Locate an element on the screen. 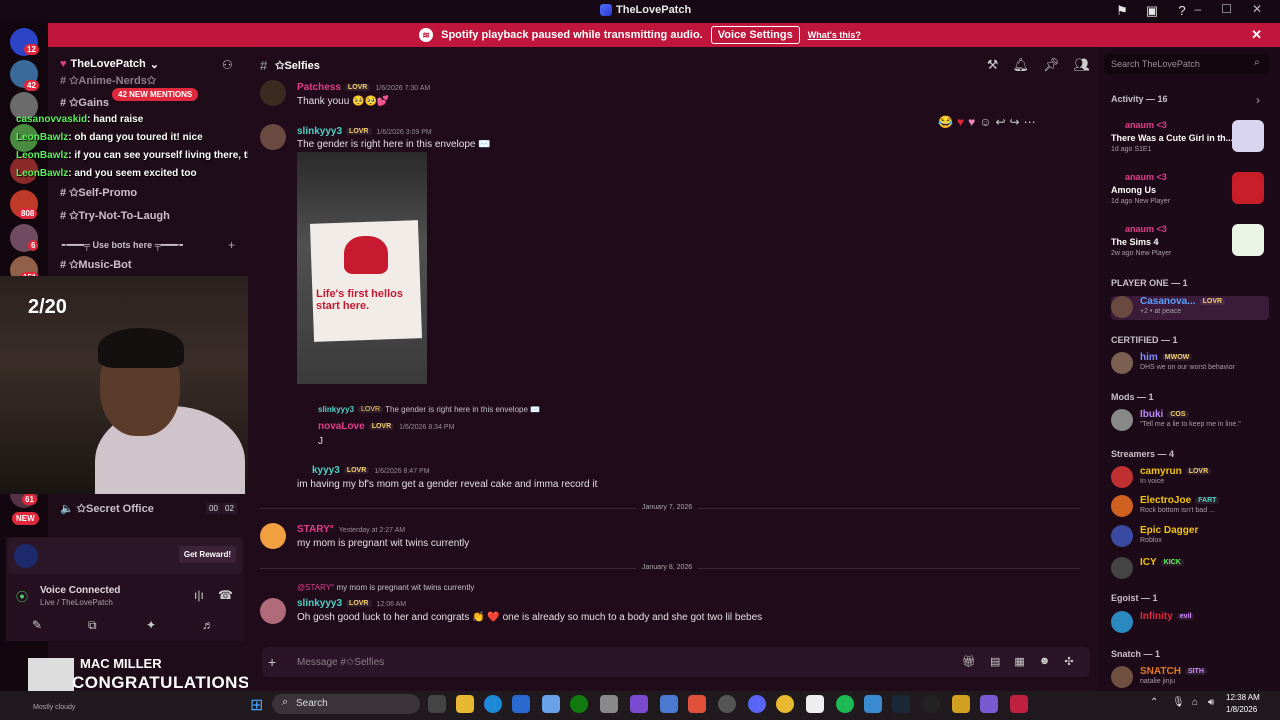 The height and width of the screenshot is (720, 1280). camera-off-icon: ✎ is located at coordinates (37, 625).